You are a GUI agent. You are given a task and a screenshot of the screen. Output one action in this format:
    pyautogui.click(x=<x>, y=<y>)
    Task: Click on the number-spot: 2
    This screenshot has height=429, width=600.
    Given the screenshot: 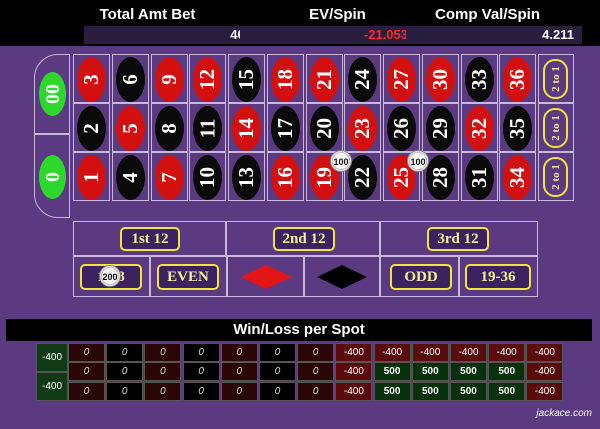 What is the action you would take?
    pyautogui.click(x=91, y=127)
    